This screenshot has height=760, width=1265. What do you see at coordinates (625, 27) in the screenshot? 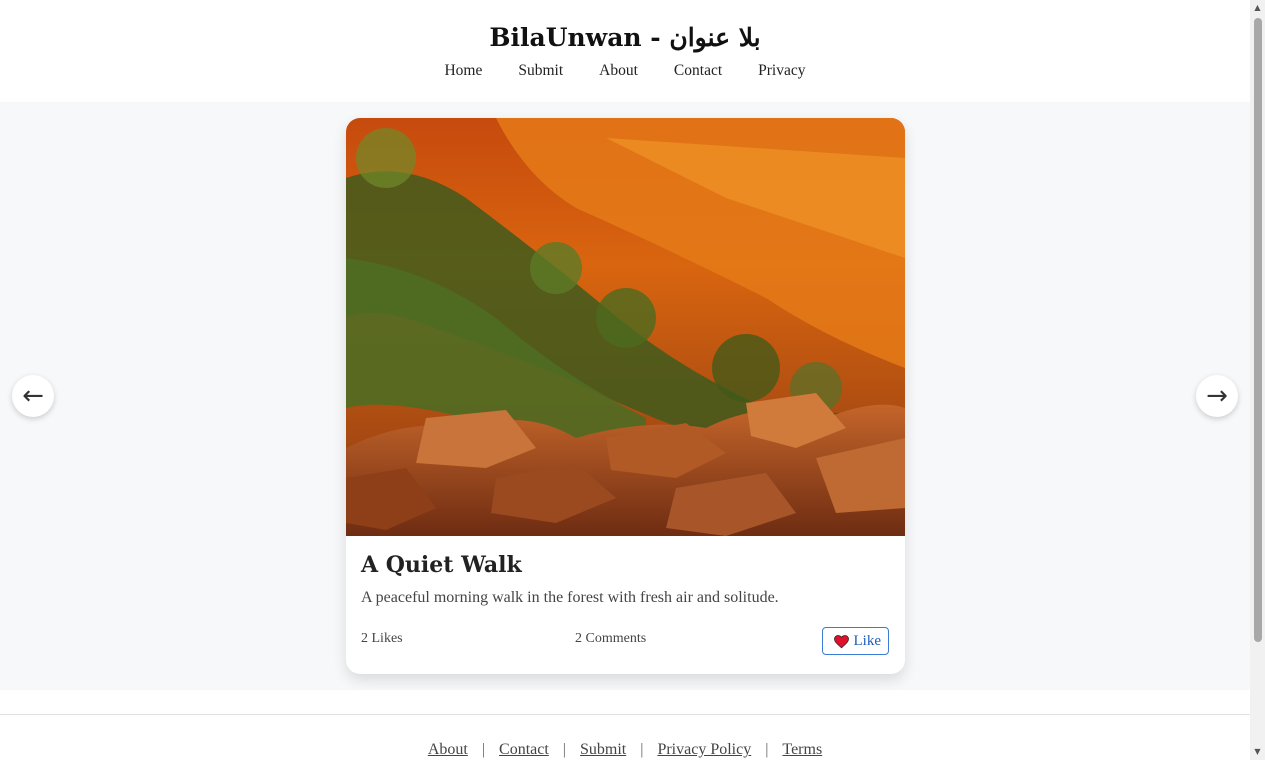
I see `site-title: BilaUnwan - بلا عنوان` at bounding box center [625, 27].